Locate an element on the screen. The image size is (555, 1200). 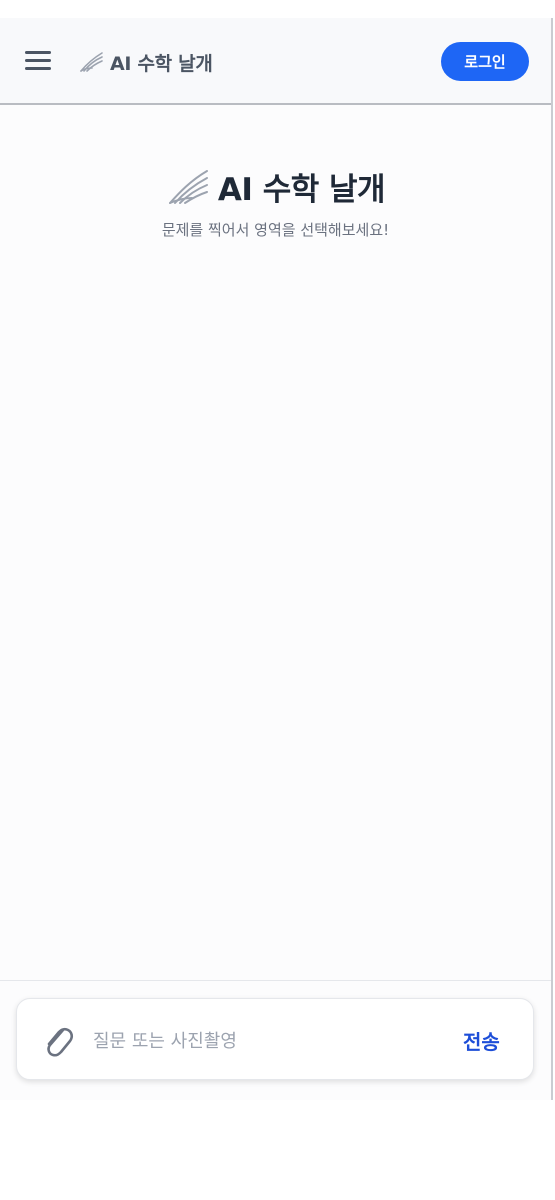
footer-divider is located at coordinates (275, 980).